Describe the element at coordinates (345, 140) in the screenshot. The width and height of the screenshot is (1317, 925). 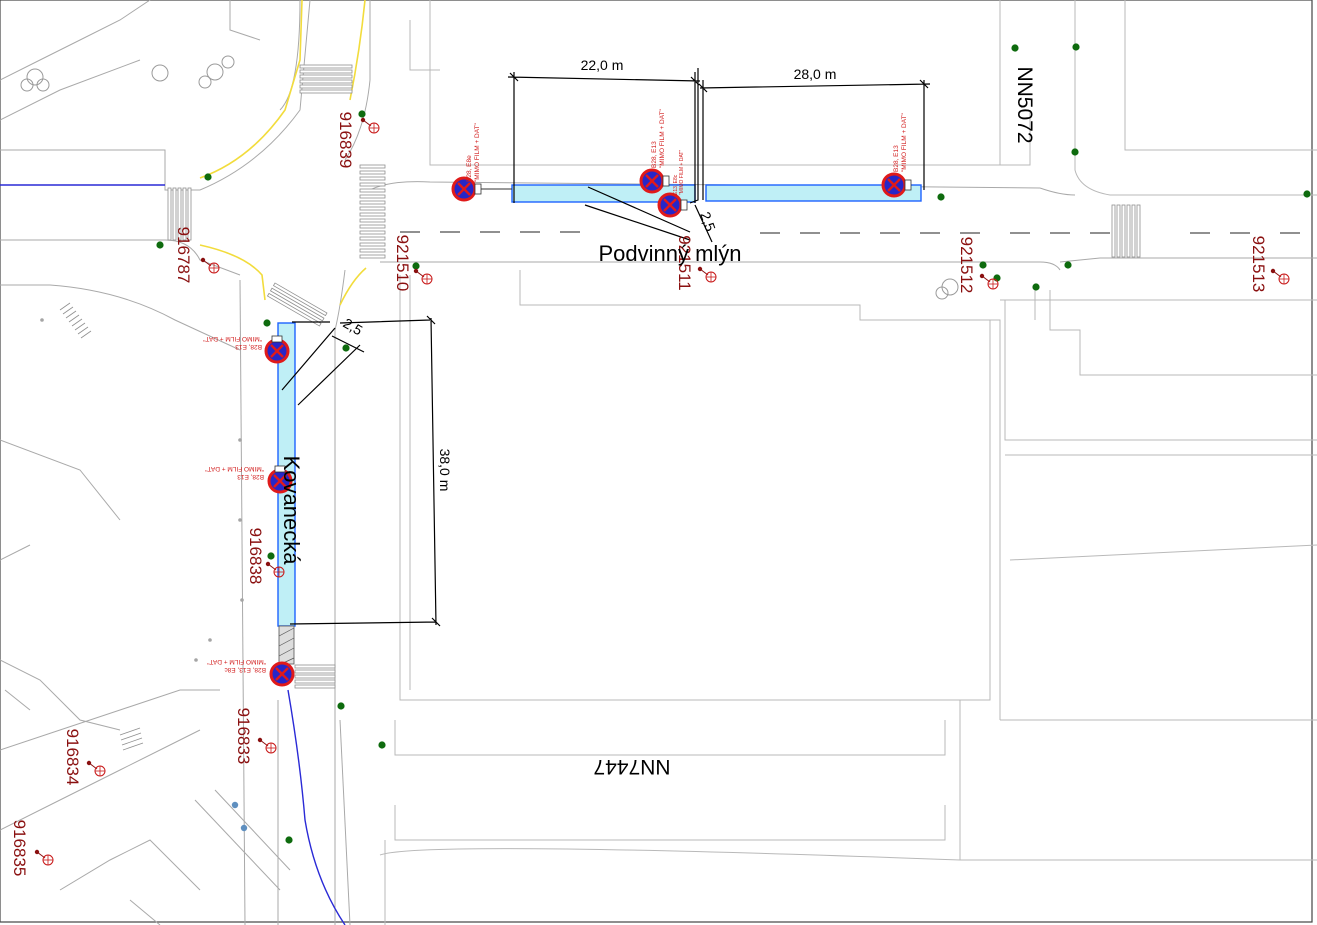
I see `point-916839: 916839` at that location.